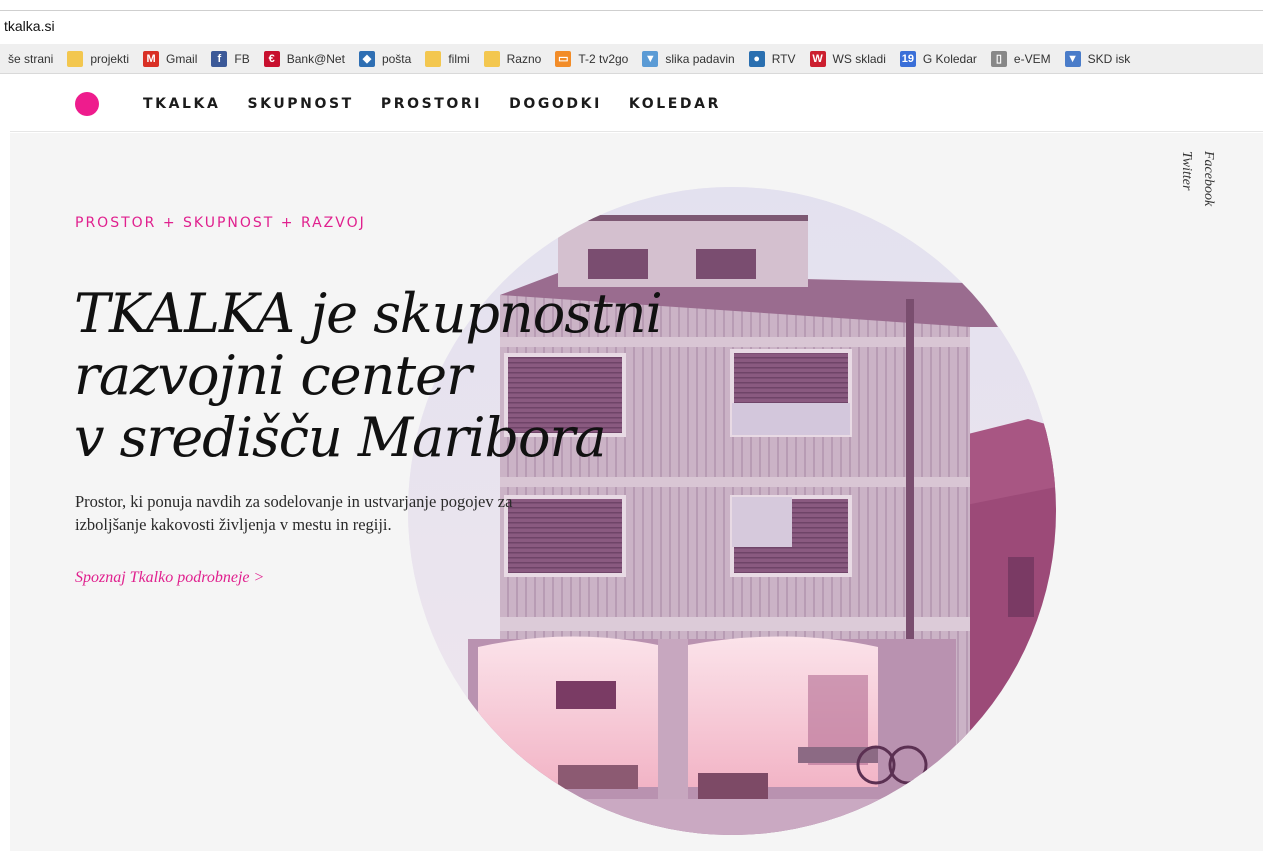 This screenshot has width=1263, height=851. Describe the element at coordinates (1032, 58) in the screenshot. I see `bookmark-label: e-VEM` at that location.